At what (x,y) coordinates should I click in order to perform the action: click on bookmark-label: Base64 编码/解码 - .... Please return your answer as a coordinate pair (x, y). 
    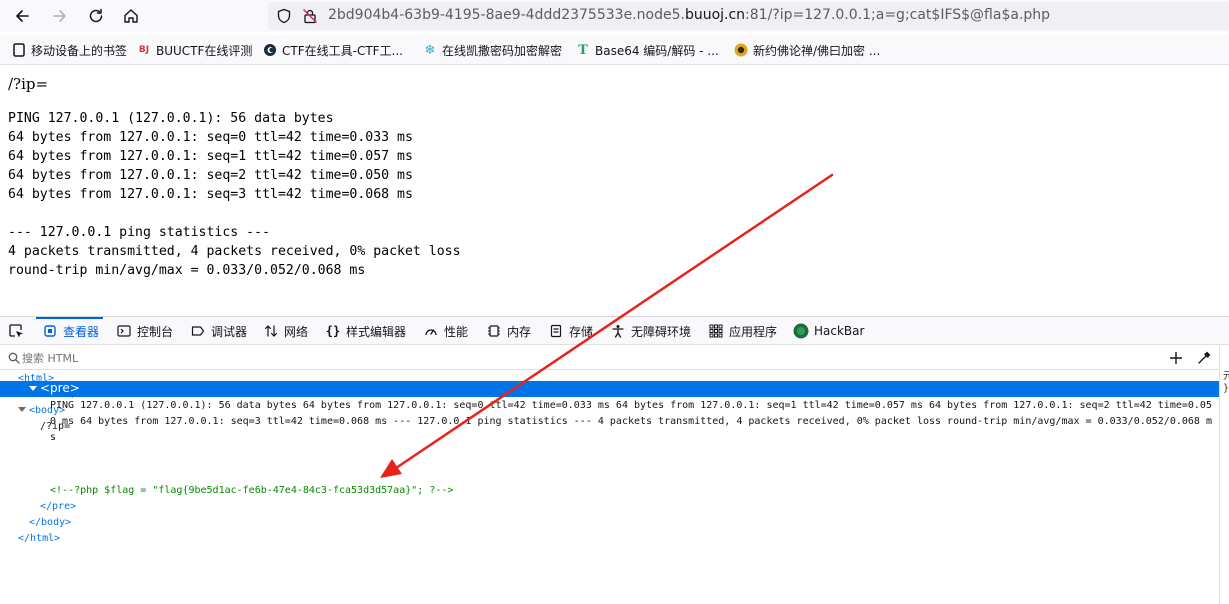
    Looking at the image, I should click on (657, 50).